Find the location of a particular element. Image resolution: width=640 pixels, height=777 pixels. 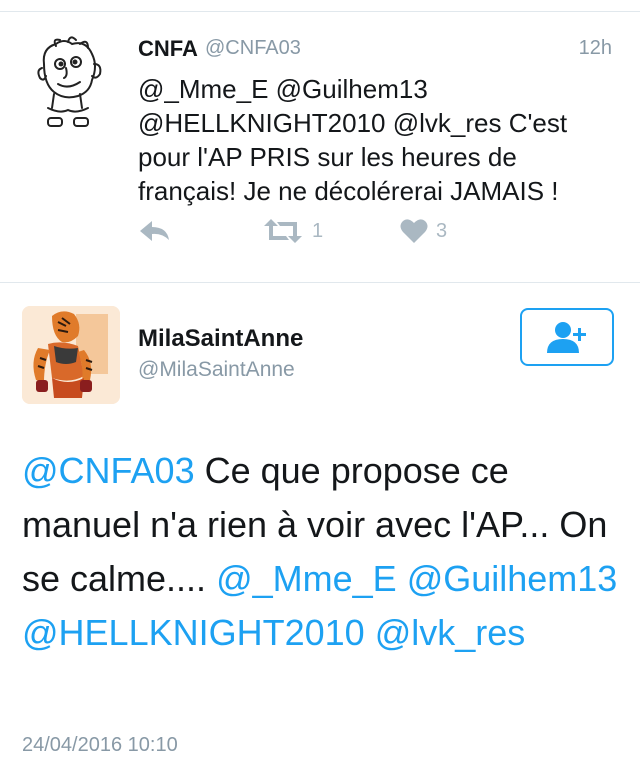

mention-link: @lvk_res is located at coordinates (450, 632).